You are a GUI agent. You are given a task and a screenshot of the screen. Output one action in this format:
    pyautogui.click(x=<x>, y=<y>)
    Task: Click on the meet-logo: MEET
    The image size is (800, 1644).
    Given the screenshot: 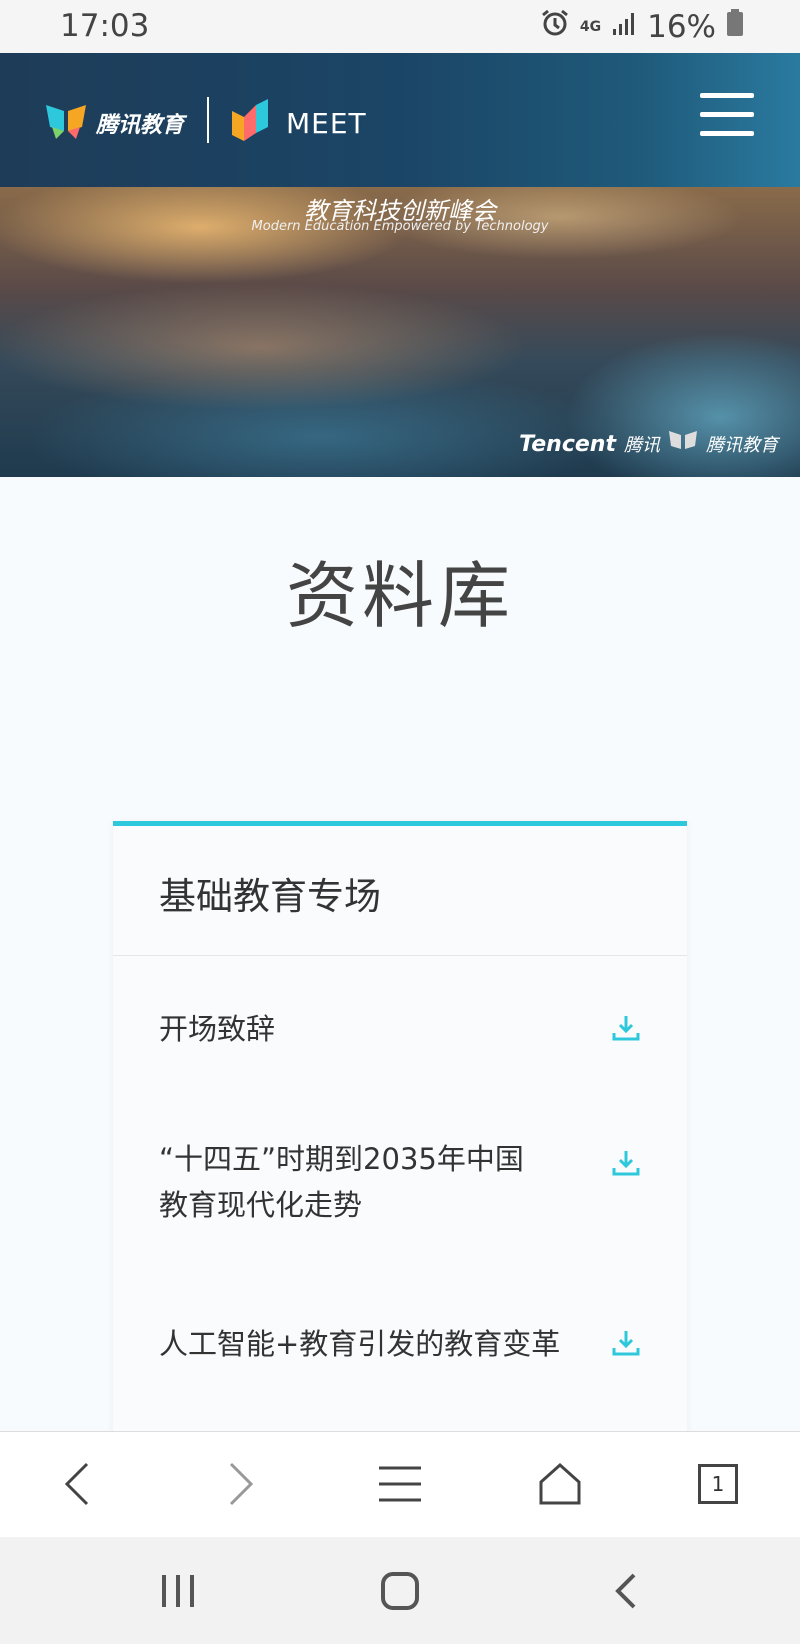 What is the action you would take?
    pyautogui.click(x=298, y=123)
    